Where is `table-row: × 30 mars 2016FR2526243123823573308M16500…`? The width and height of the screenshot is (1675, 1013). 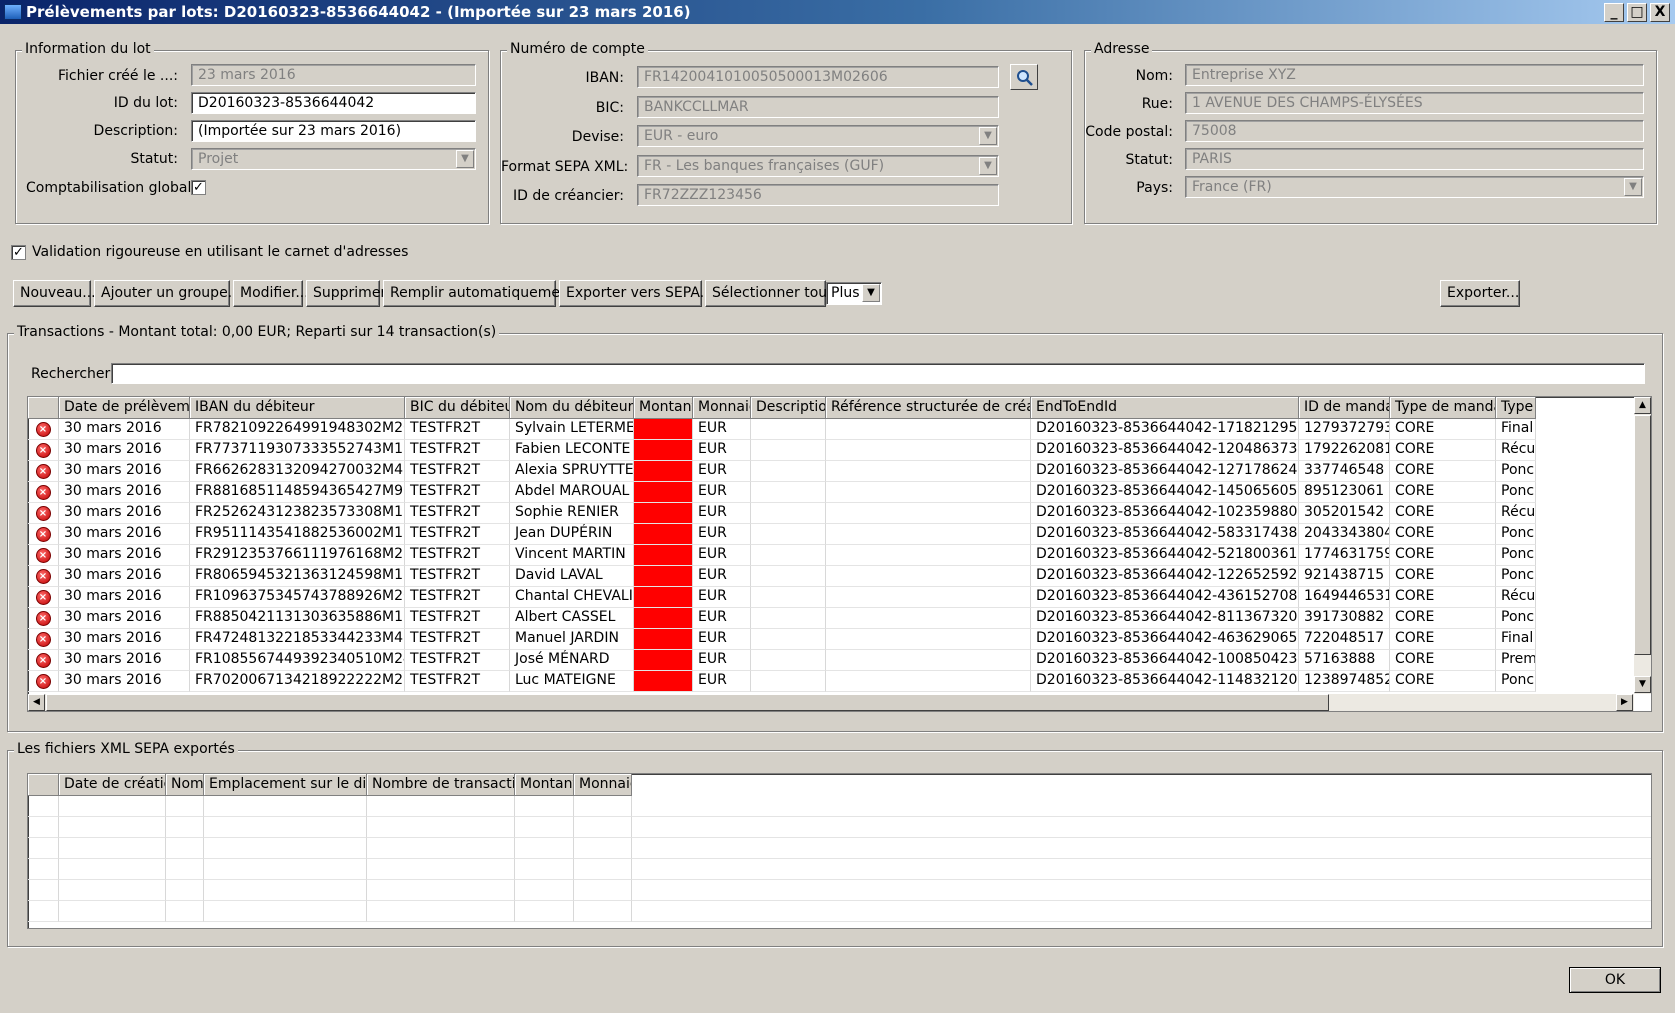 table-row: × 30 mars 2016FR2526243123823573308M16500… is located at coordinates (782, 513).